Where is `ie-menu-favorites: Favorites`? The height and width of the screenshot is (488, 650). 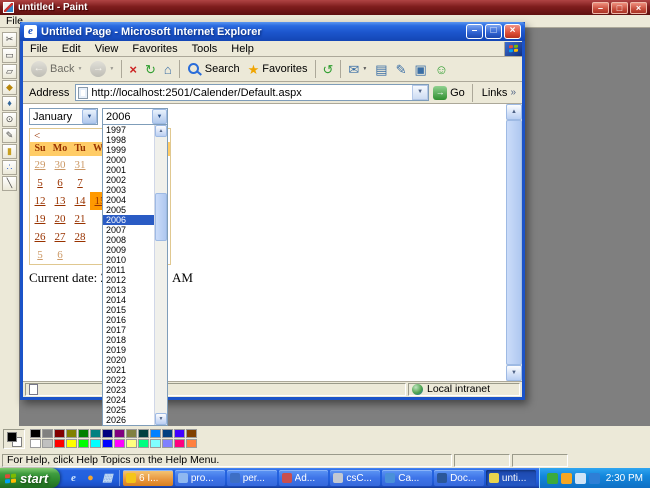
ie-menu-favorites: Favorites is located at coordinates (154, 49).